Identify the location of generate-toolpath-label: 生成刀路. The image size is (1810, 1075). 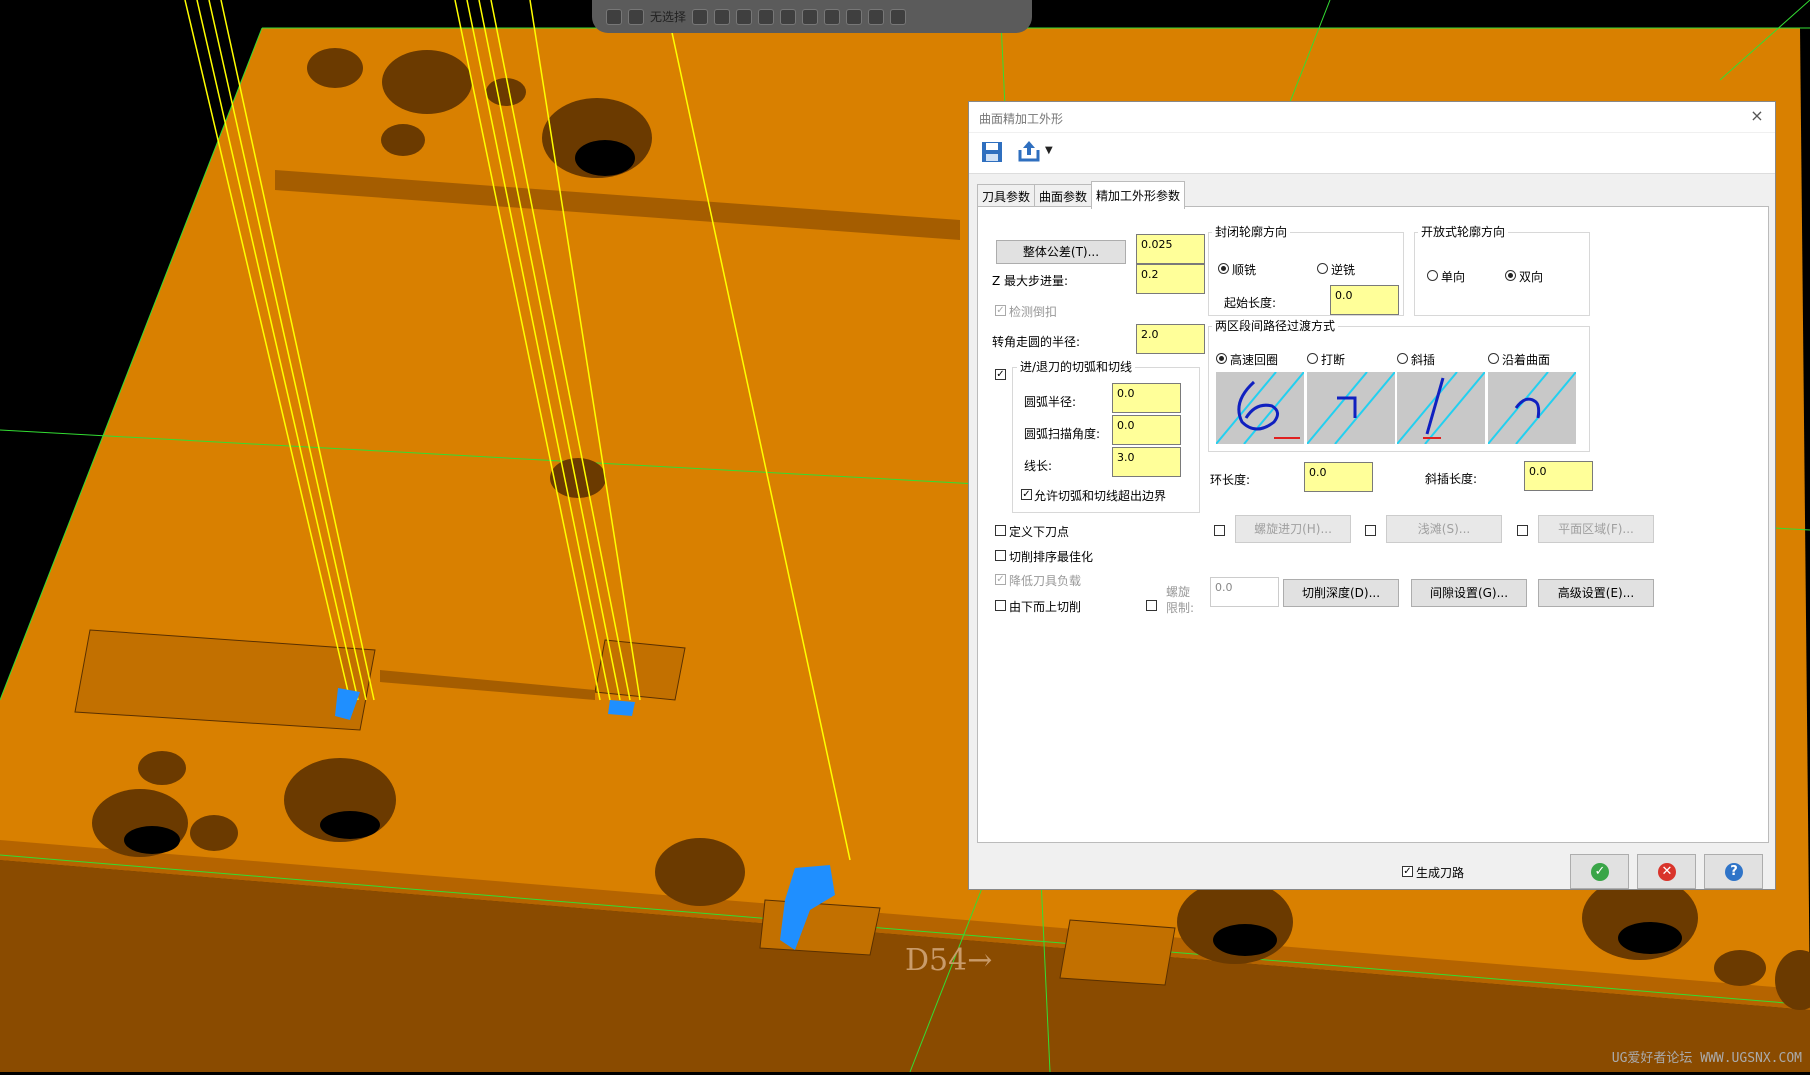
(1440, 873).